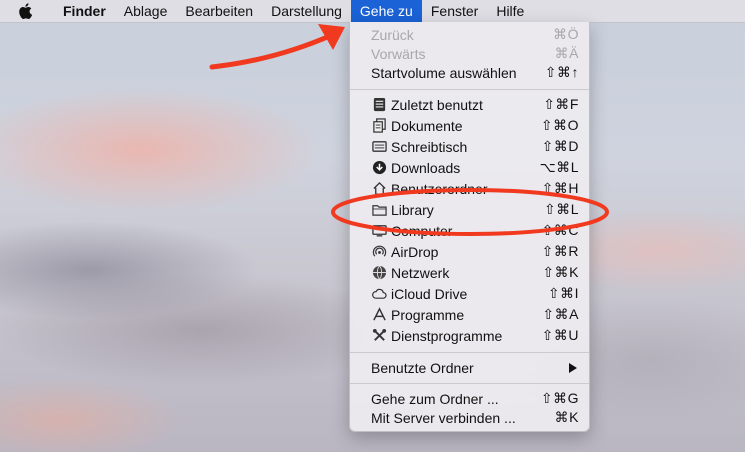 The image size is (745, 452). Describe the element at coordinates (379, 294) in the screenshot. I see `cloud-icon` at that location.